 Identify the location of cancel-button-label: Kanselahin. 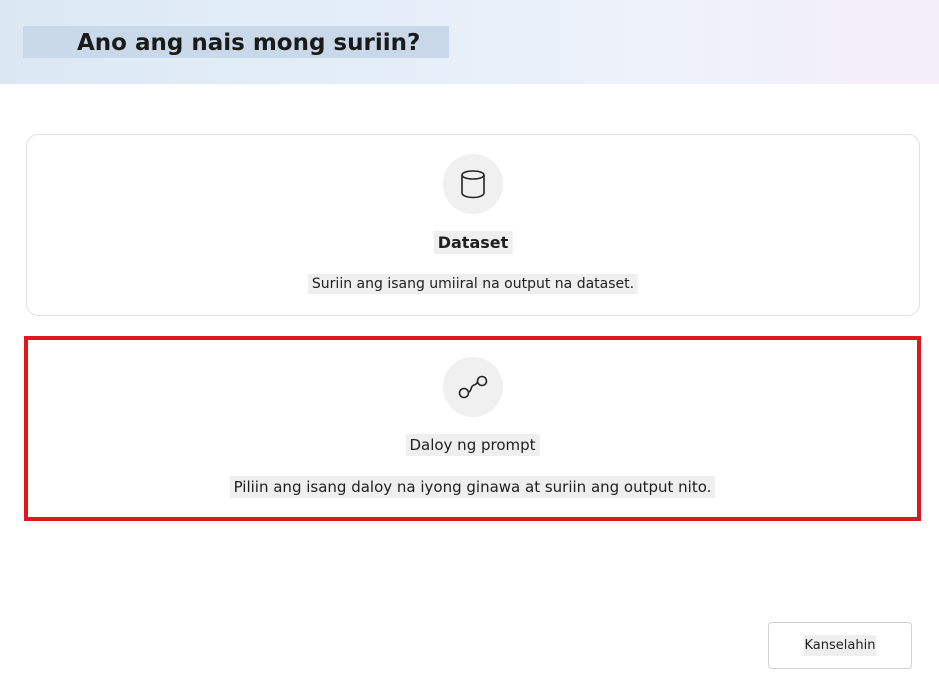
(840, 645).